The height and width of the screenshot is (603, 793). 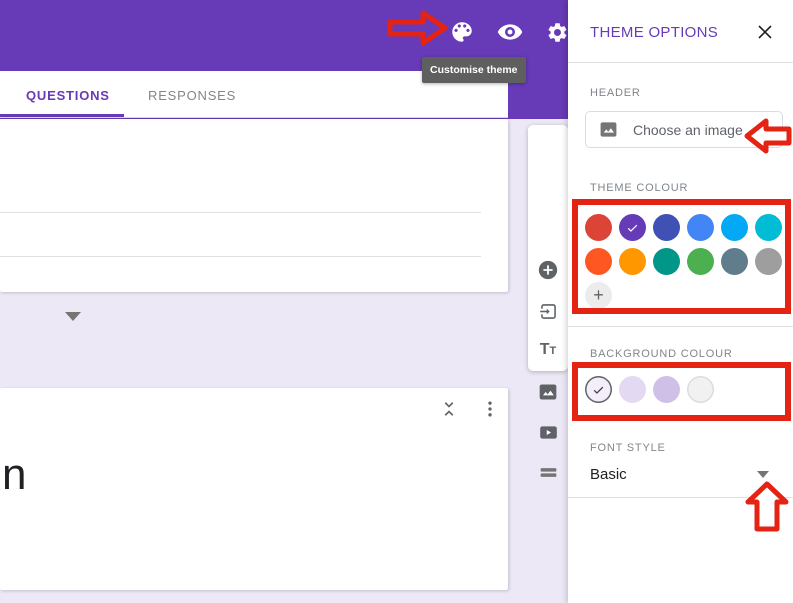 What do you see at coordinates (62, 115) in the screenshot?
I see `active-tab-indicator` at bounding box center [62, 115].